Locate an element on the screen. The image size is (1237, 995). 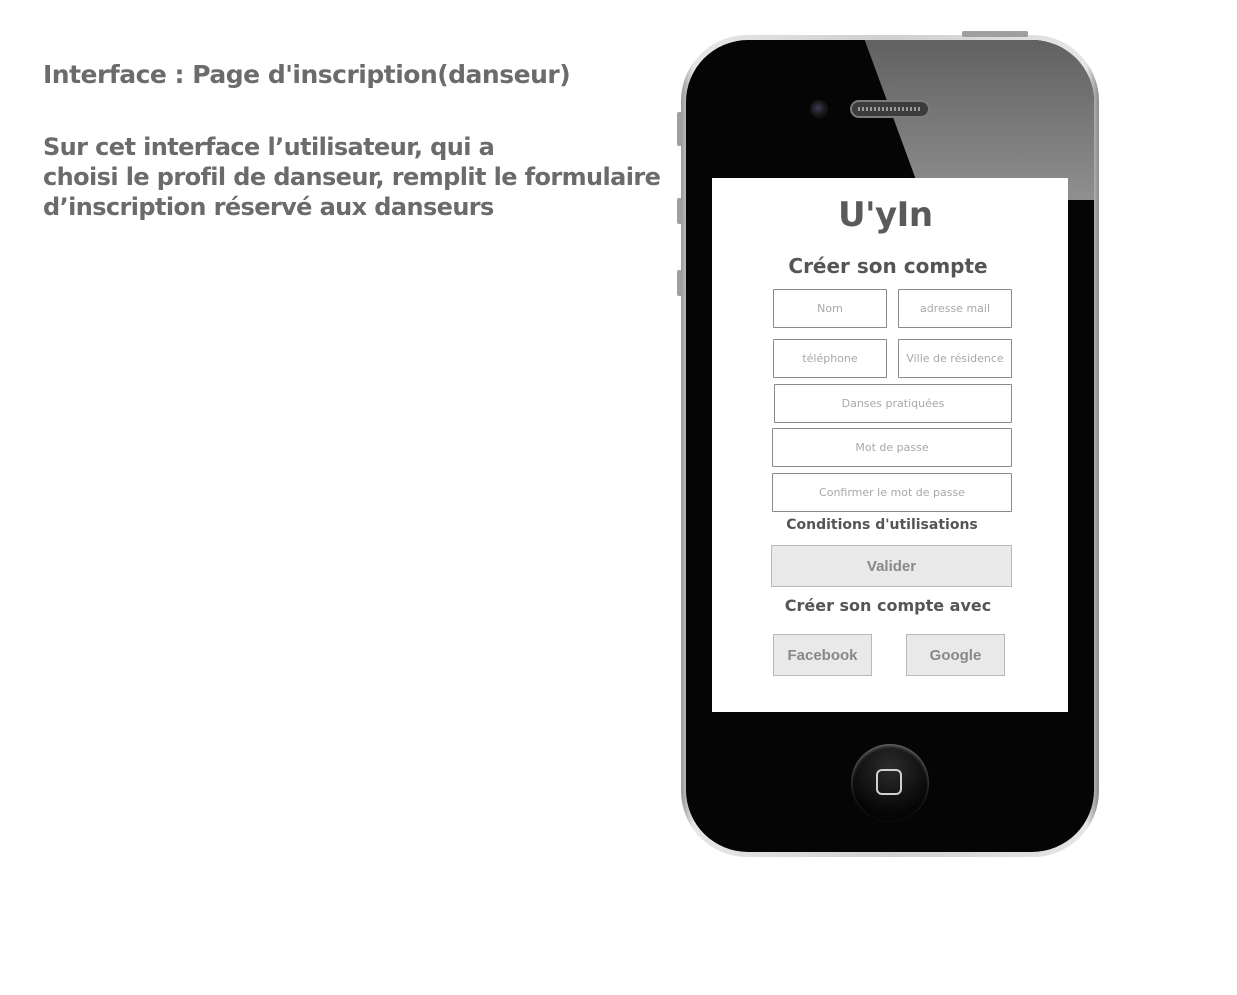
page-title: Interface : Page d'inscription(danseur) is located at coordinates (307, 74).